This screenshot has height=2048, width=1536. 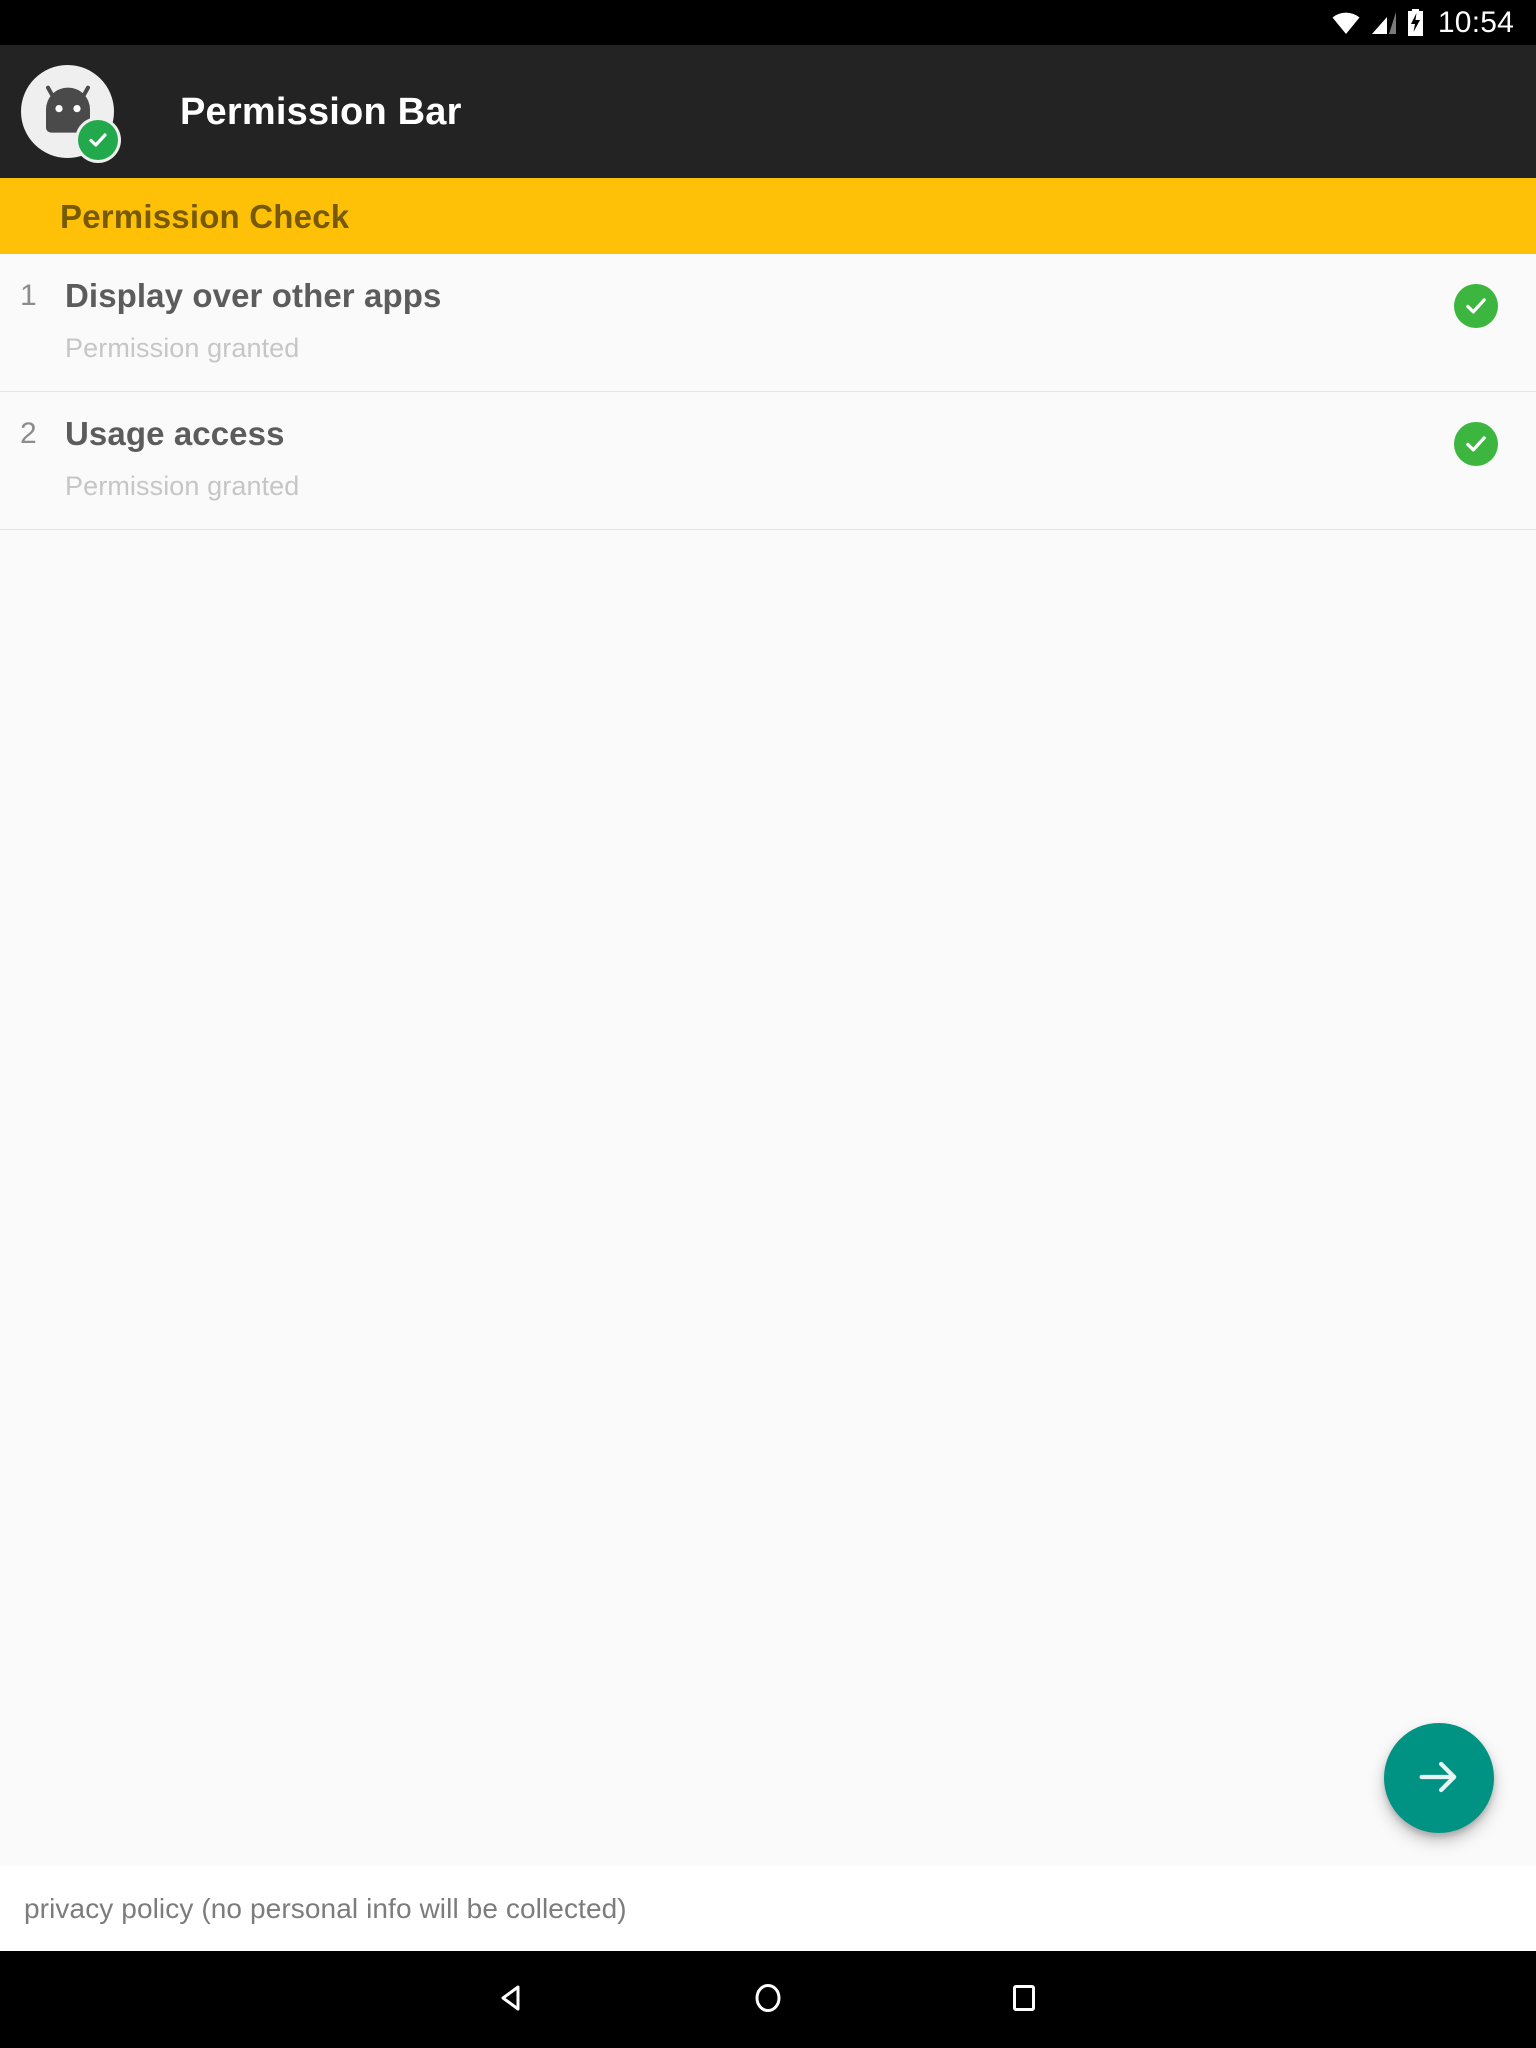 I want to click on android-app-icon, so click(x=69, y=112).